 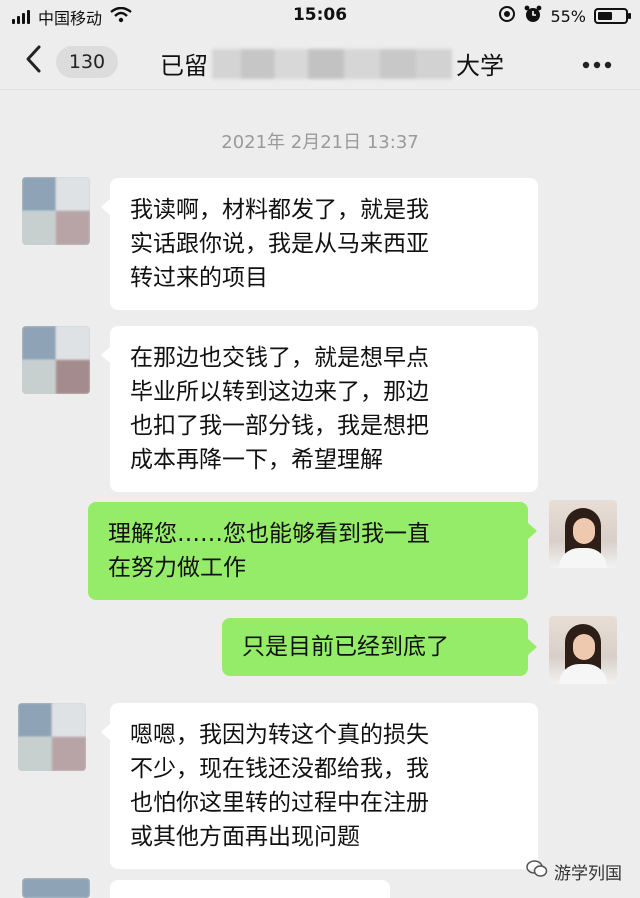 I want to click on message-line: 不少，现在钱还没都给我，我, so click(x=279, y=769).